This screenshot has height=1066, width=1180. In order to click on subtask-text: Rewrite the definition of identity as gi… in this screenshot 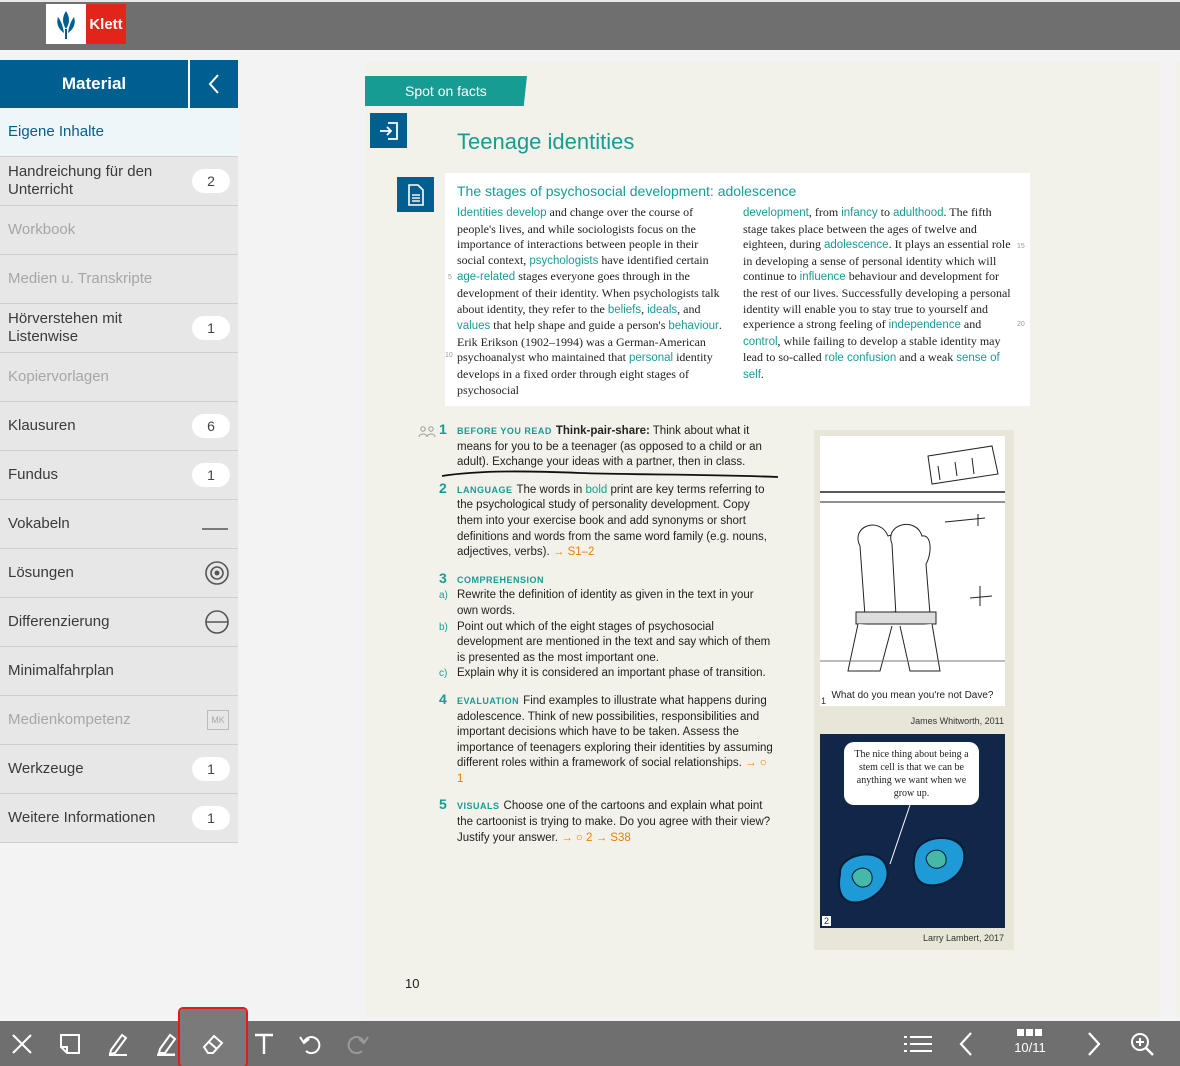, I will do `click(605, 603)`.